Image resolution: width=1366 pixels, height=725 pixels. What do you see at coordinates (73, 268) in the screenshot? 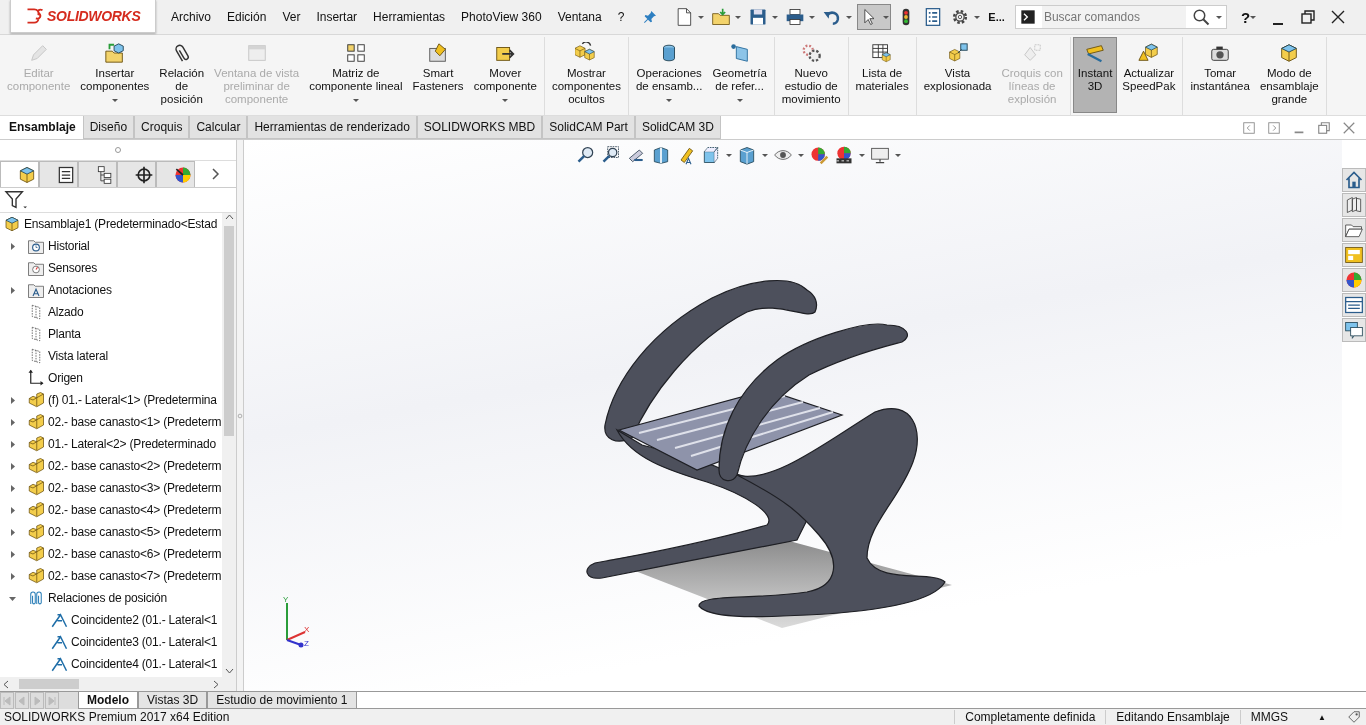
I see `tree-item: Sensores` at bounding box center [73, 268].